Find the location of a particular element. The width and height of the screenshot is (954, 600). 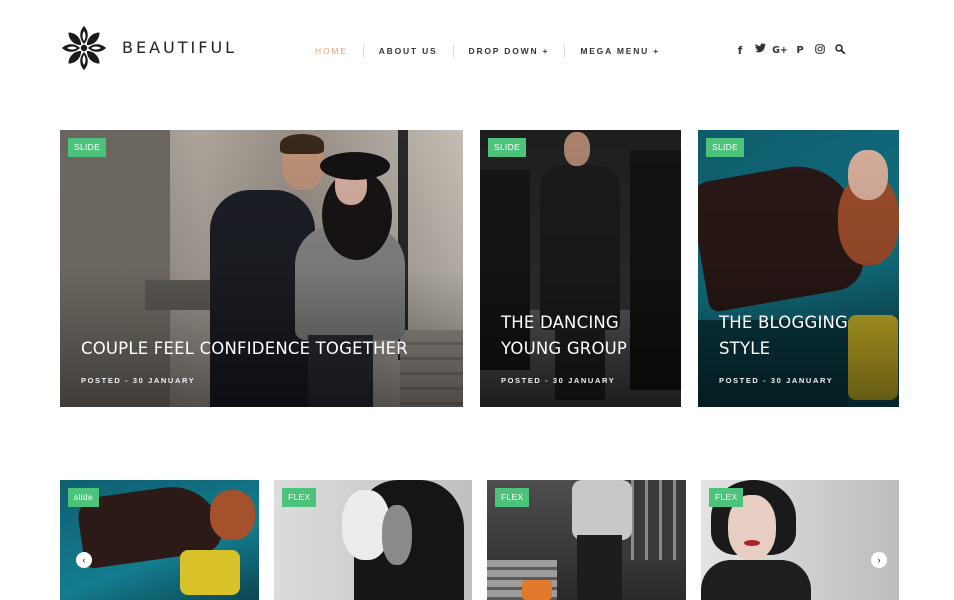

card-title: THE DANCING YOUNG GROUP is located at coordinates (571, 336).